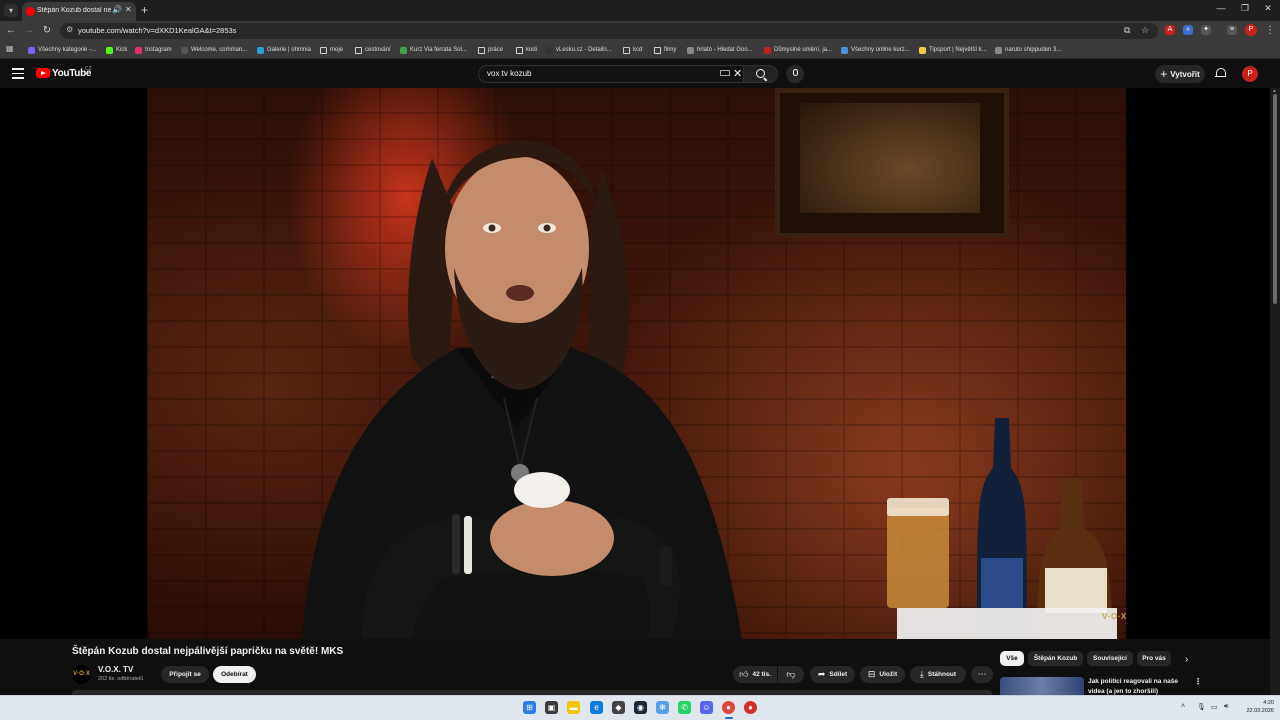 This screenshot has width=1280, height=720. Describe the element at coordinates (1183, 706) in the screenshot. I see `tray-overflow-icon: ˄` at that location.